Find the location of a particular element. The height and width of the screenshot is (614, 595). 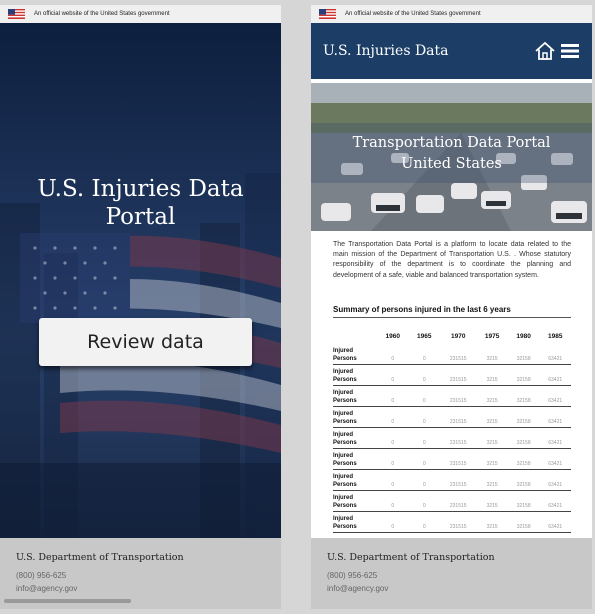

hero-title: U.S. Injuries Data Portal is located at coordinates (140, 203).